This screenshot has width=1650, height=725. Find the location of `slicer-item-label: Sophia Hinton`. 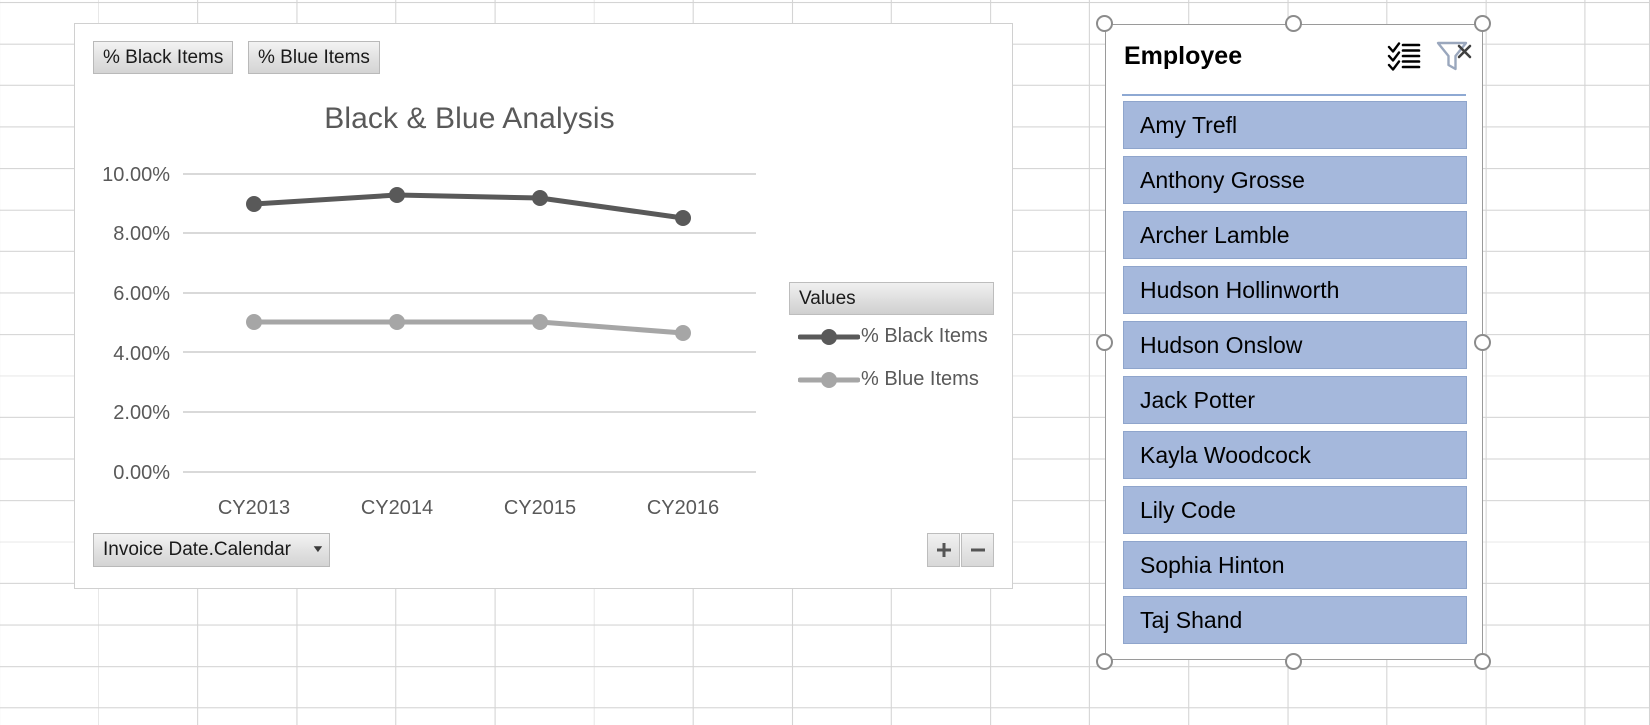

slicer-item-label: Sophia Hinton is located at coordinates (1212, 564).